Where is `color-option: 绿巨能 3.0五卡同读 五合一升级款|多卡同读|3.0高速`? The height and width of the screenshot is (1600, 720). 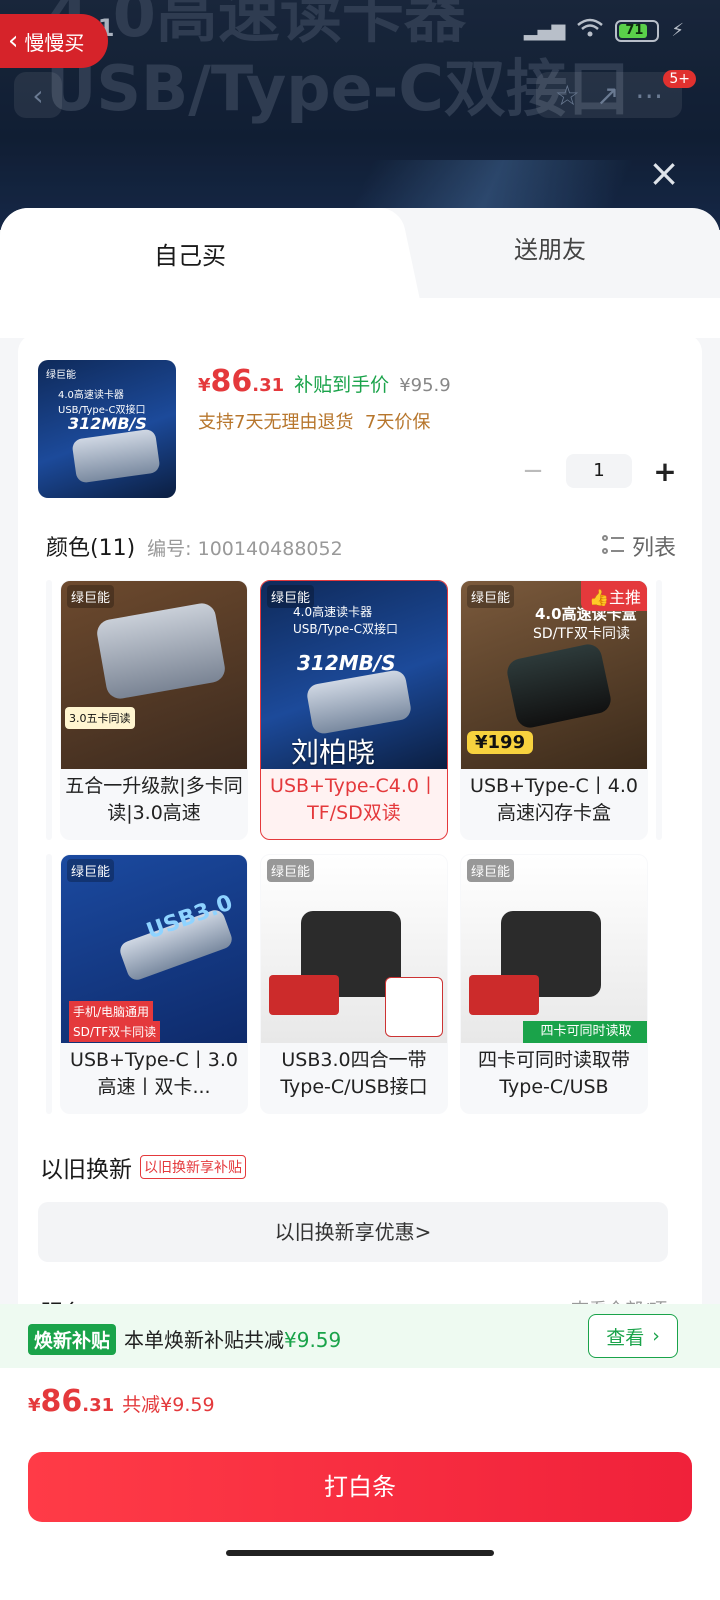 color-option: 绿巨能 3.0五卡同读 五合一升级款|多卡同读|3.0高速 is located at coordinates (154, 710).